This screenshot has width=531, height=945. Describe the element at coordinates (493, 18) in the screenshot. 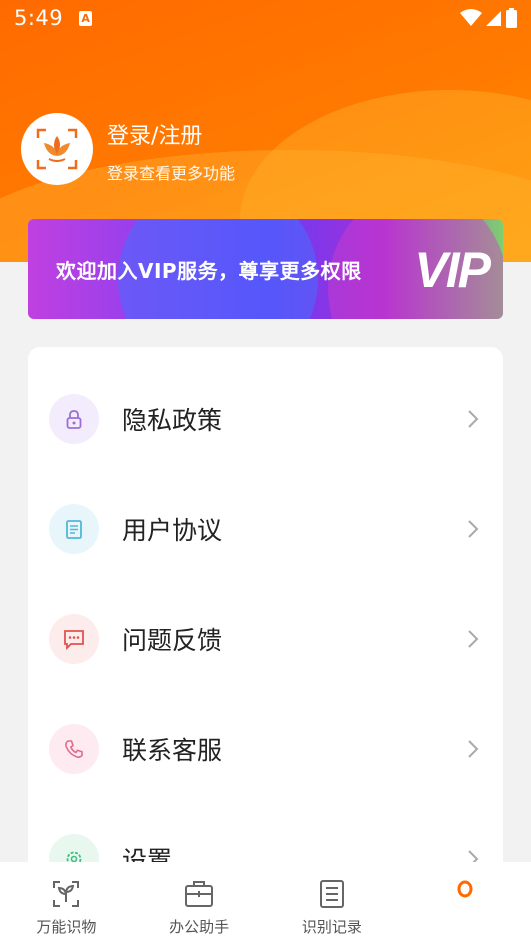

I see `signal-icon` at that location.